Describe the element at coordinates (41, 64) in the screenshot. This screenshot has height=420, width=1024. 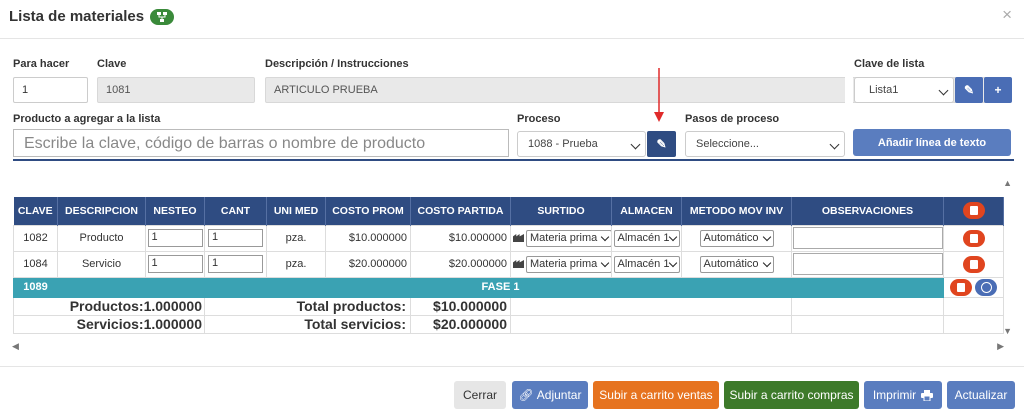
I see `para-hacer-label: Para hacer` at that location.